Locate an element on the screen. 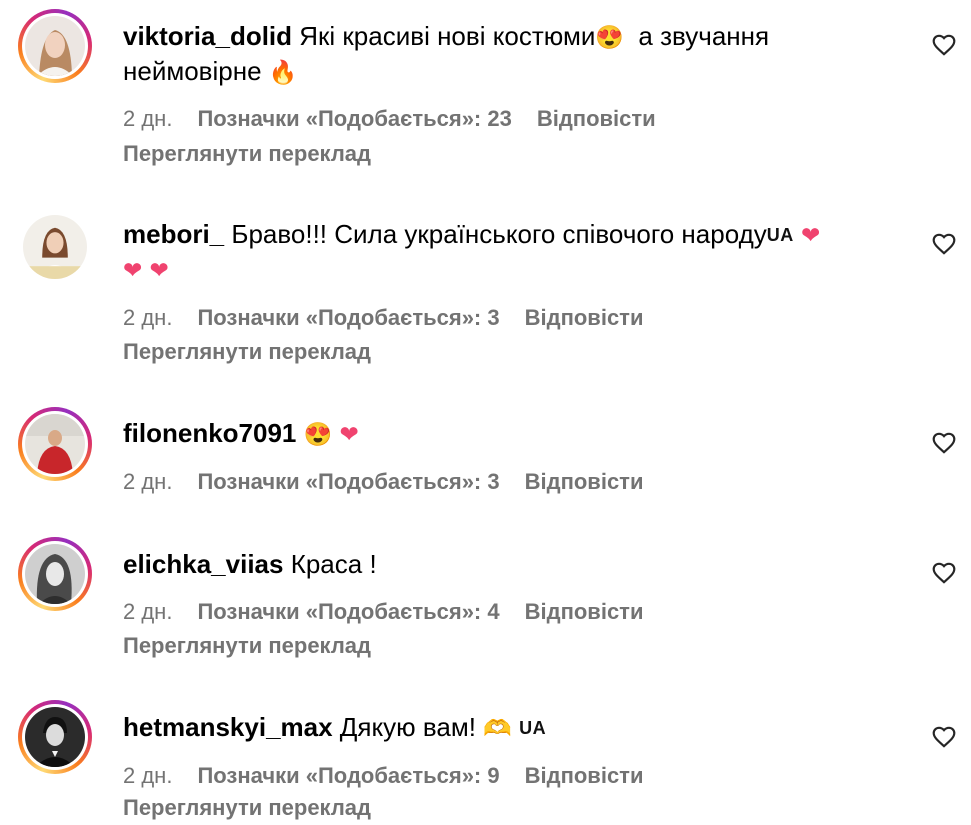 Image resolution: width=971 pixels, height=825 pixels. comment-text: elichka_viias Краса ! is located at coordinates (508, 564).